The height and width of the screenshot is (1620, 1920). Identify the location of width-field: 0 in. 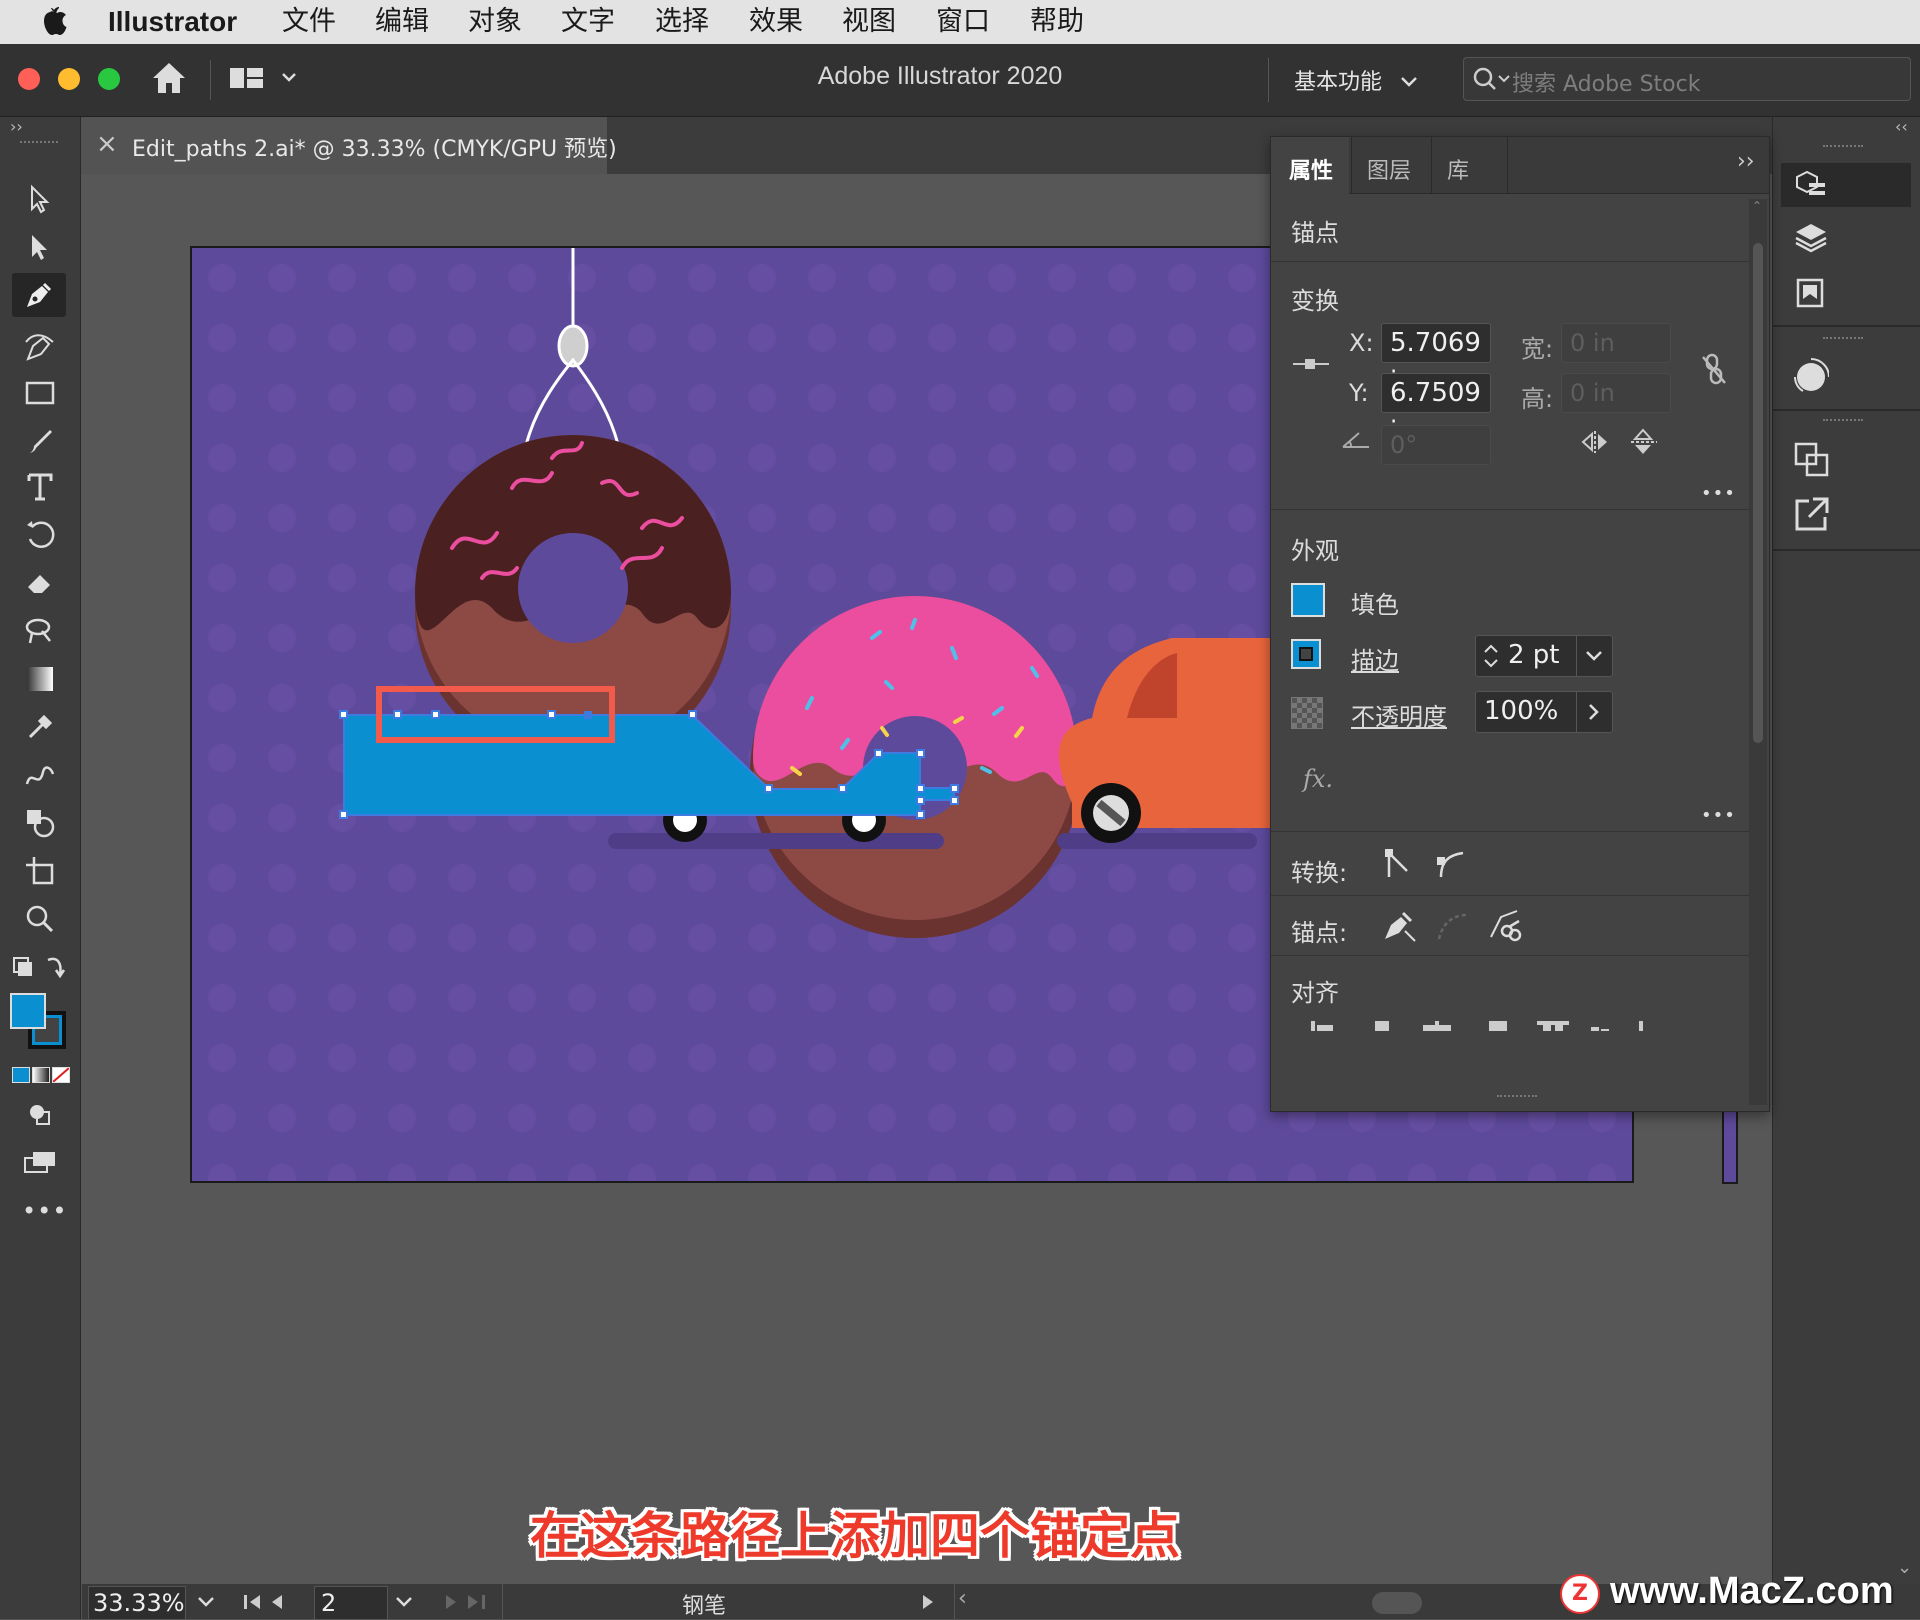
(1616, 343).